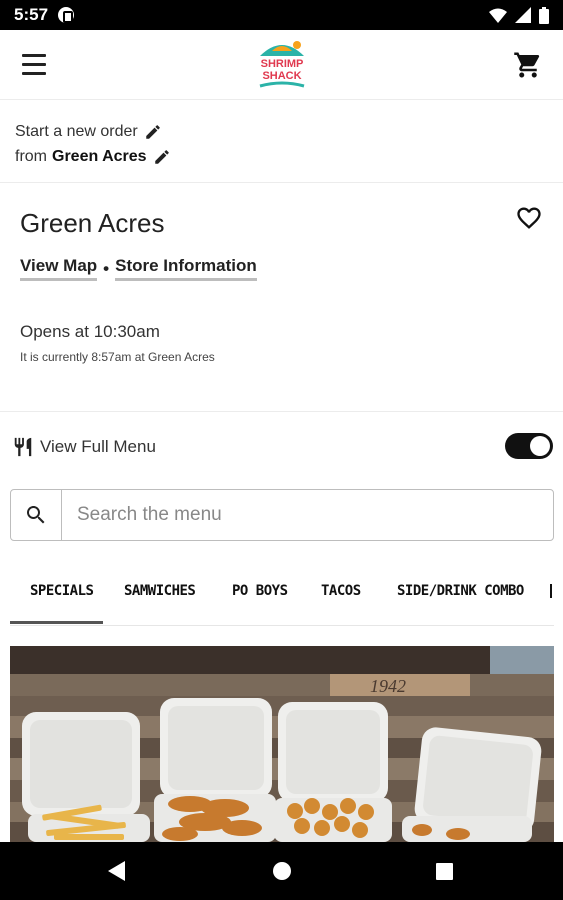 Image resolution: width=563 pixels, height=900 pixels. What do you see at coordinates (66, 15) in the screenshot?
I see `app-notification-icon` at bounding box center [66, 15].